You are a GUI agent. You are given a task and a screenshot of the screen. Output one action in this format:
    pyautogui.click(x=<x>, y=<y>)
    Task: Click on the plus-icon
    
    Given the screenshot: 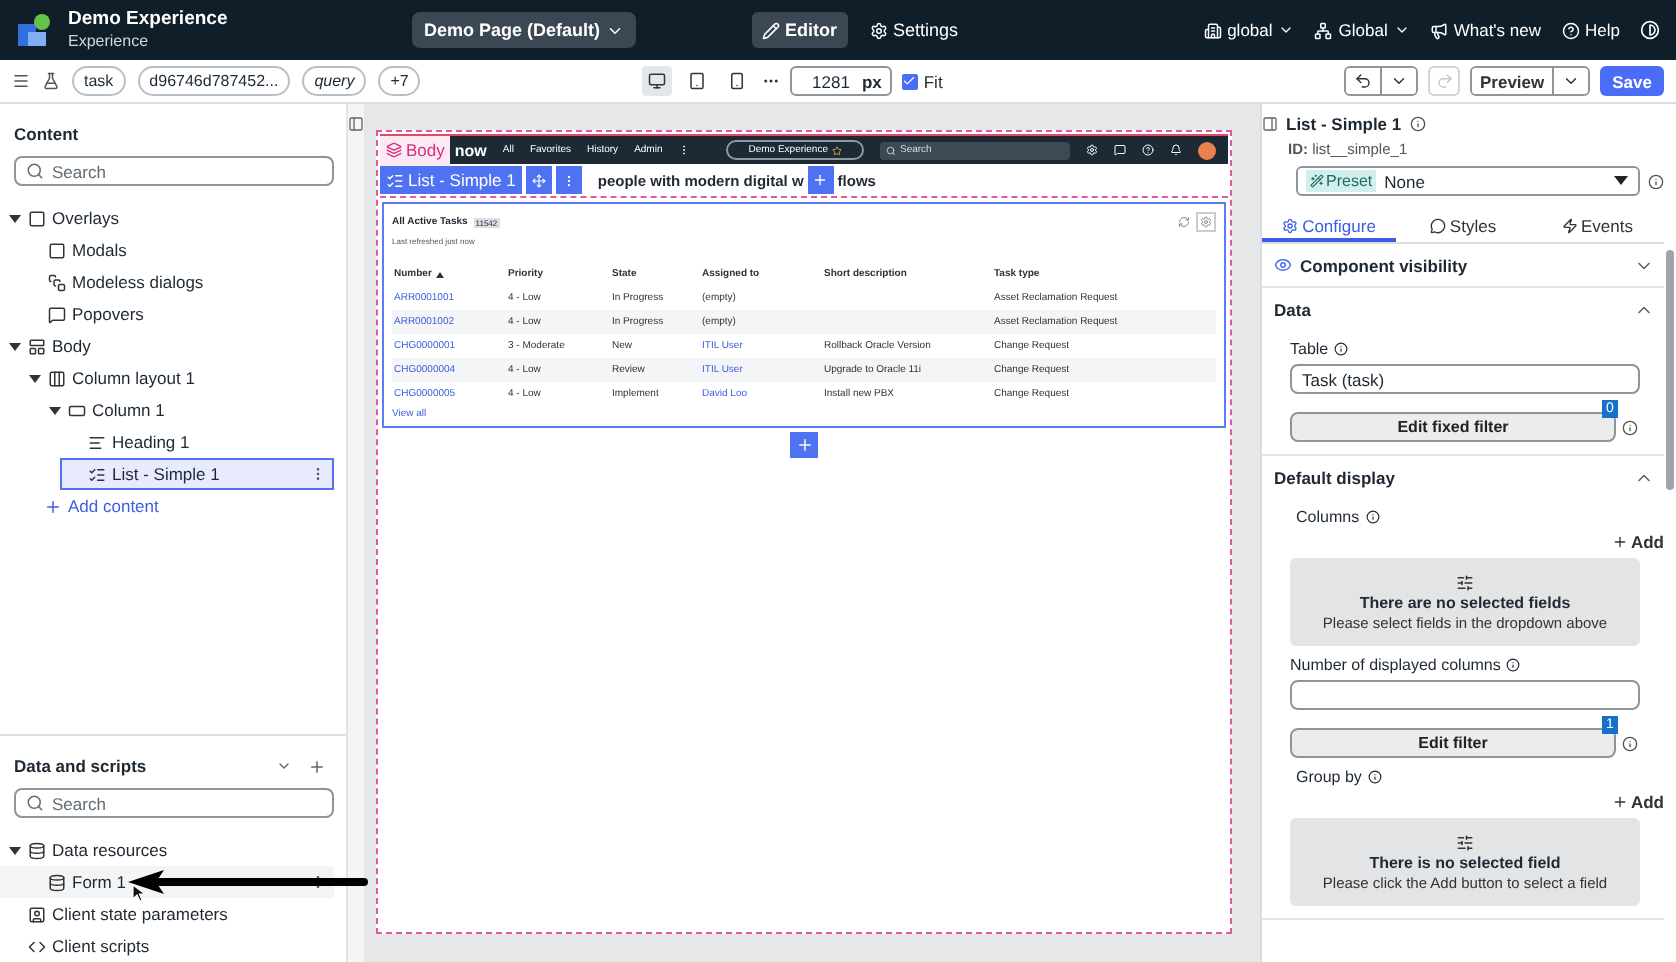 What is the action you would take?
    pyautogui.click(x=820, y=180)
    